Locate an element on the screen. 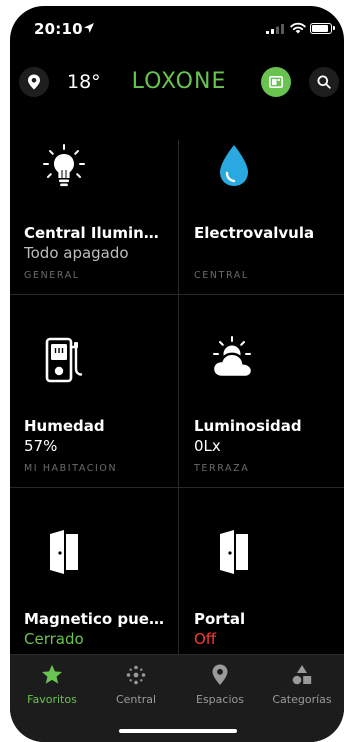  search-icon is located at coordinates (324, 82).